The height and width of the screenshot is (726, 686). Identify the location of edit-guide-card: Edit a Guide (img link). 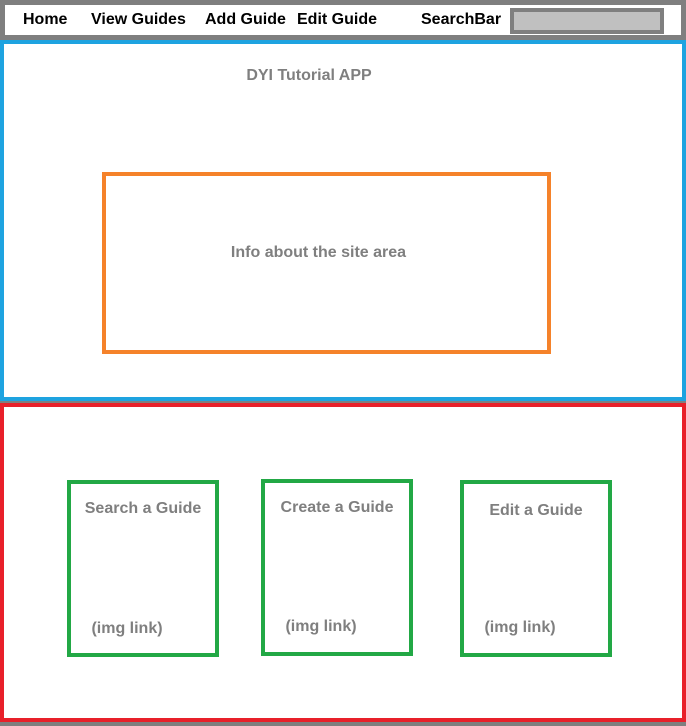
(536, 568).